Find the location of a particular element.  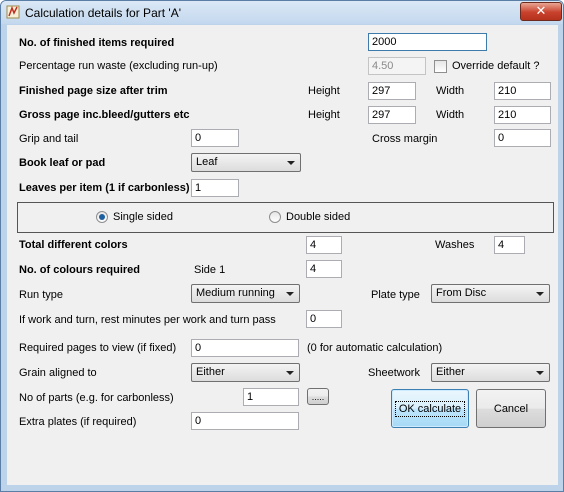

run-waste-label: Percentage run waste (excluding run-up) is located at coordinates (118, 66).